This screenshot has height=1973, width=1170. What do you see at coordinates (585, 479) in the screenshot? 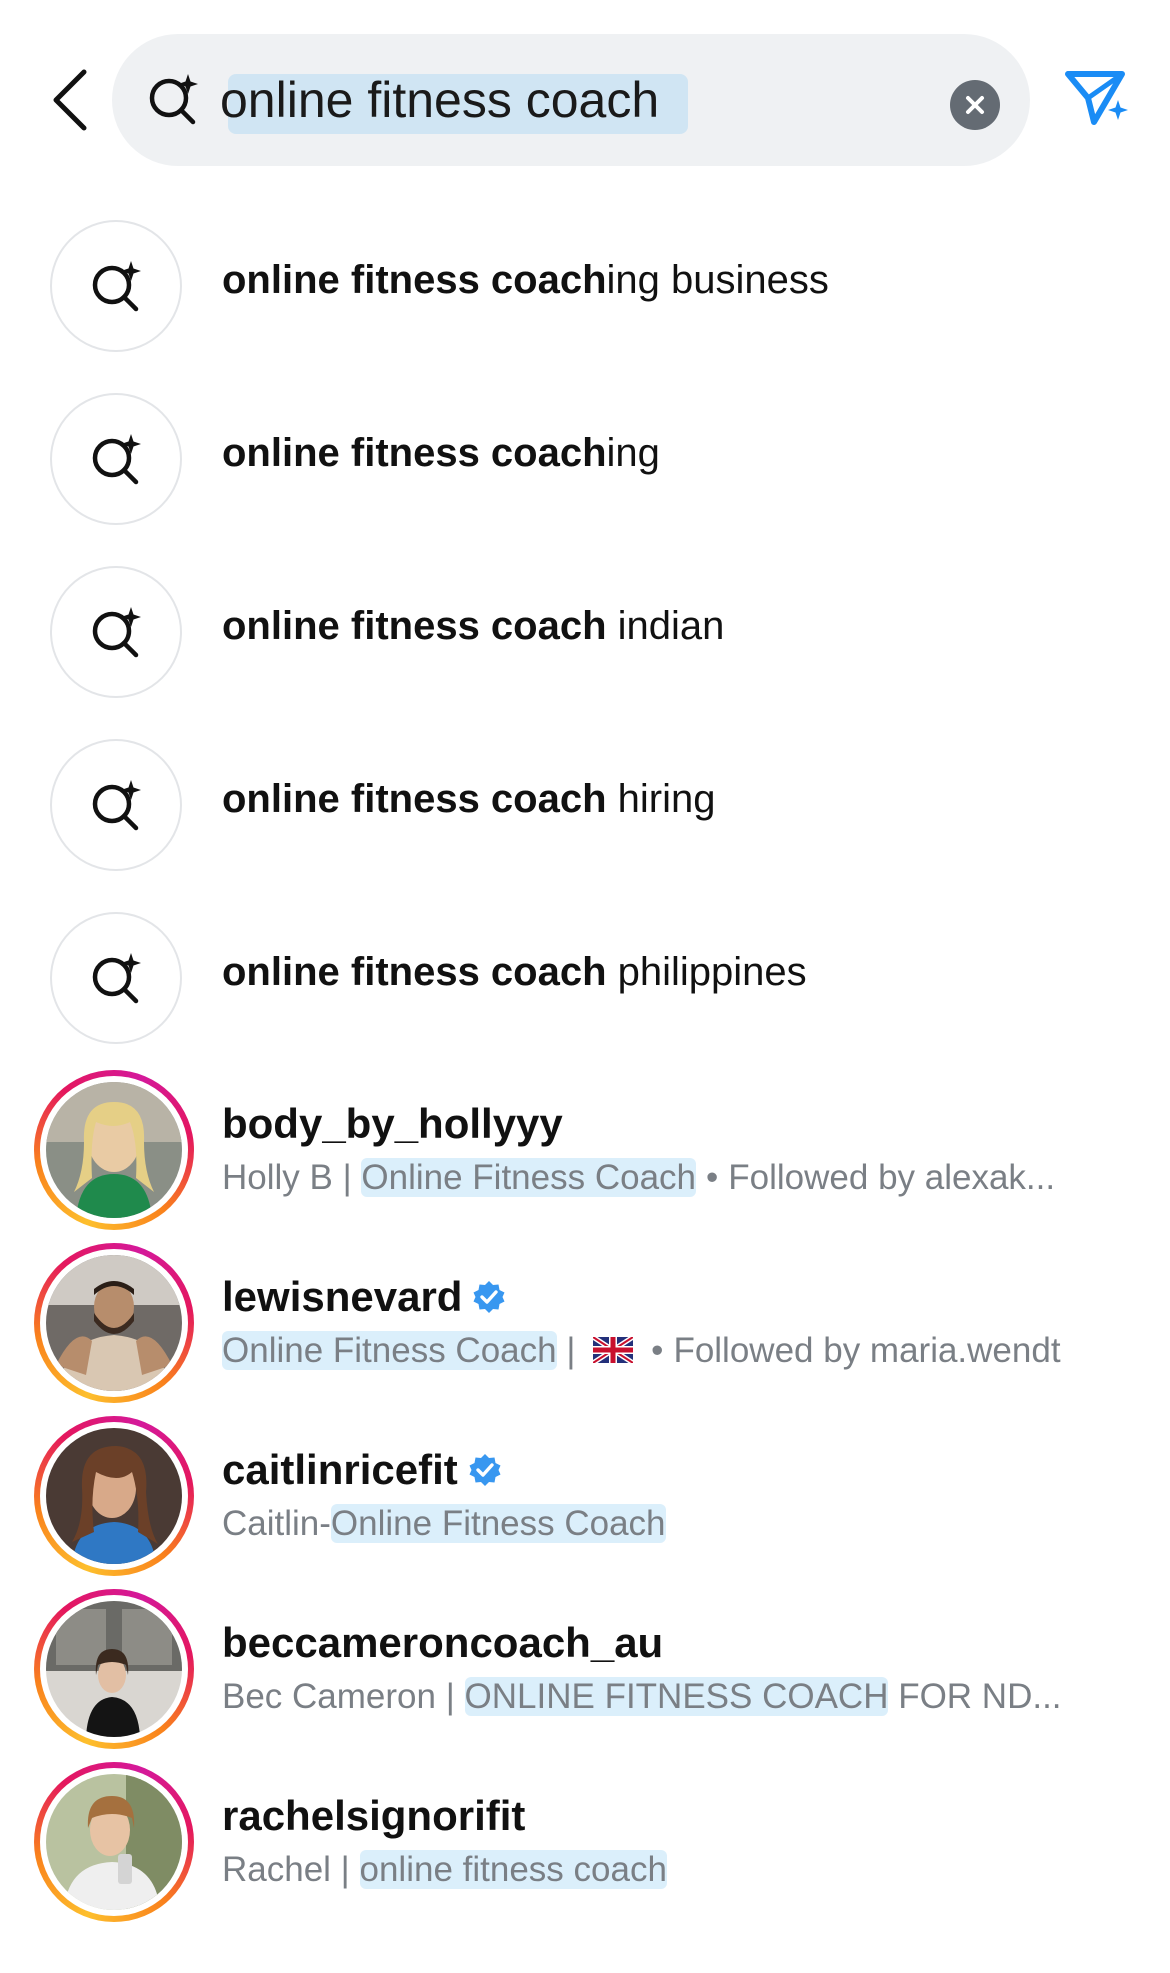
I see `suggestion-item: online fitness coaching` at bounding box center [585, 479].